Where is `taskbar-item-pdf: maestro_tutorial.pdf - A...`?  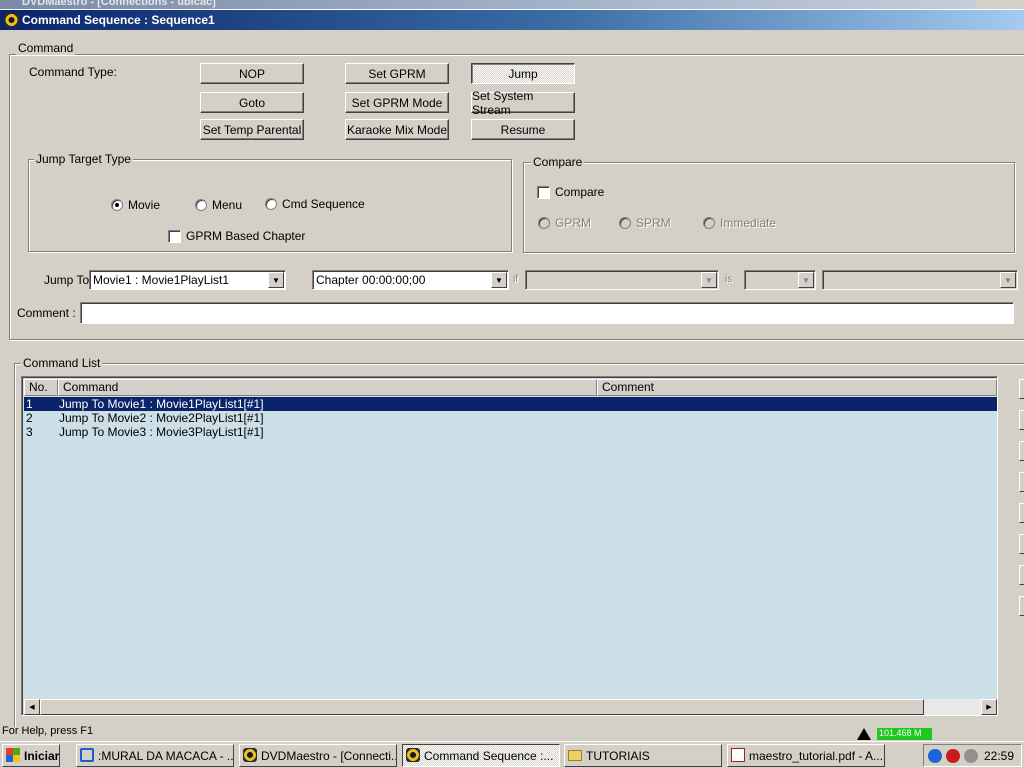 taskbar-item-pdf: maestro_tutorial.pdf - A... is located at coordinates (806, 755).